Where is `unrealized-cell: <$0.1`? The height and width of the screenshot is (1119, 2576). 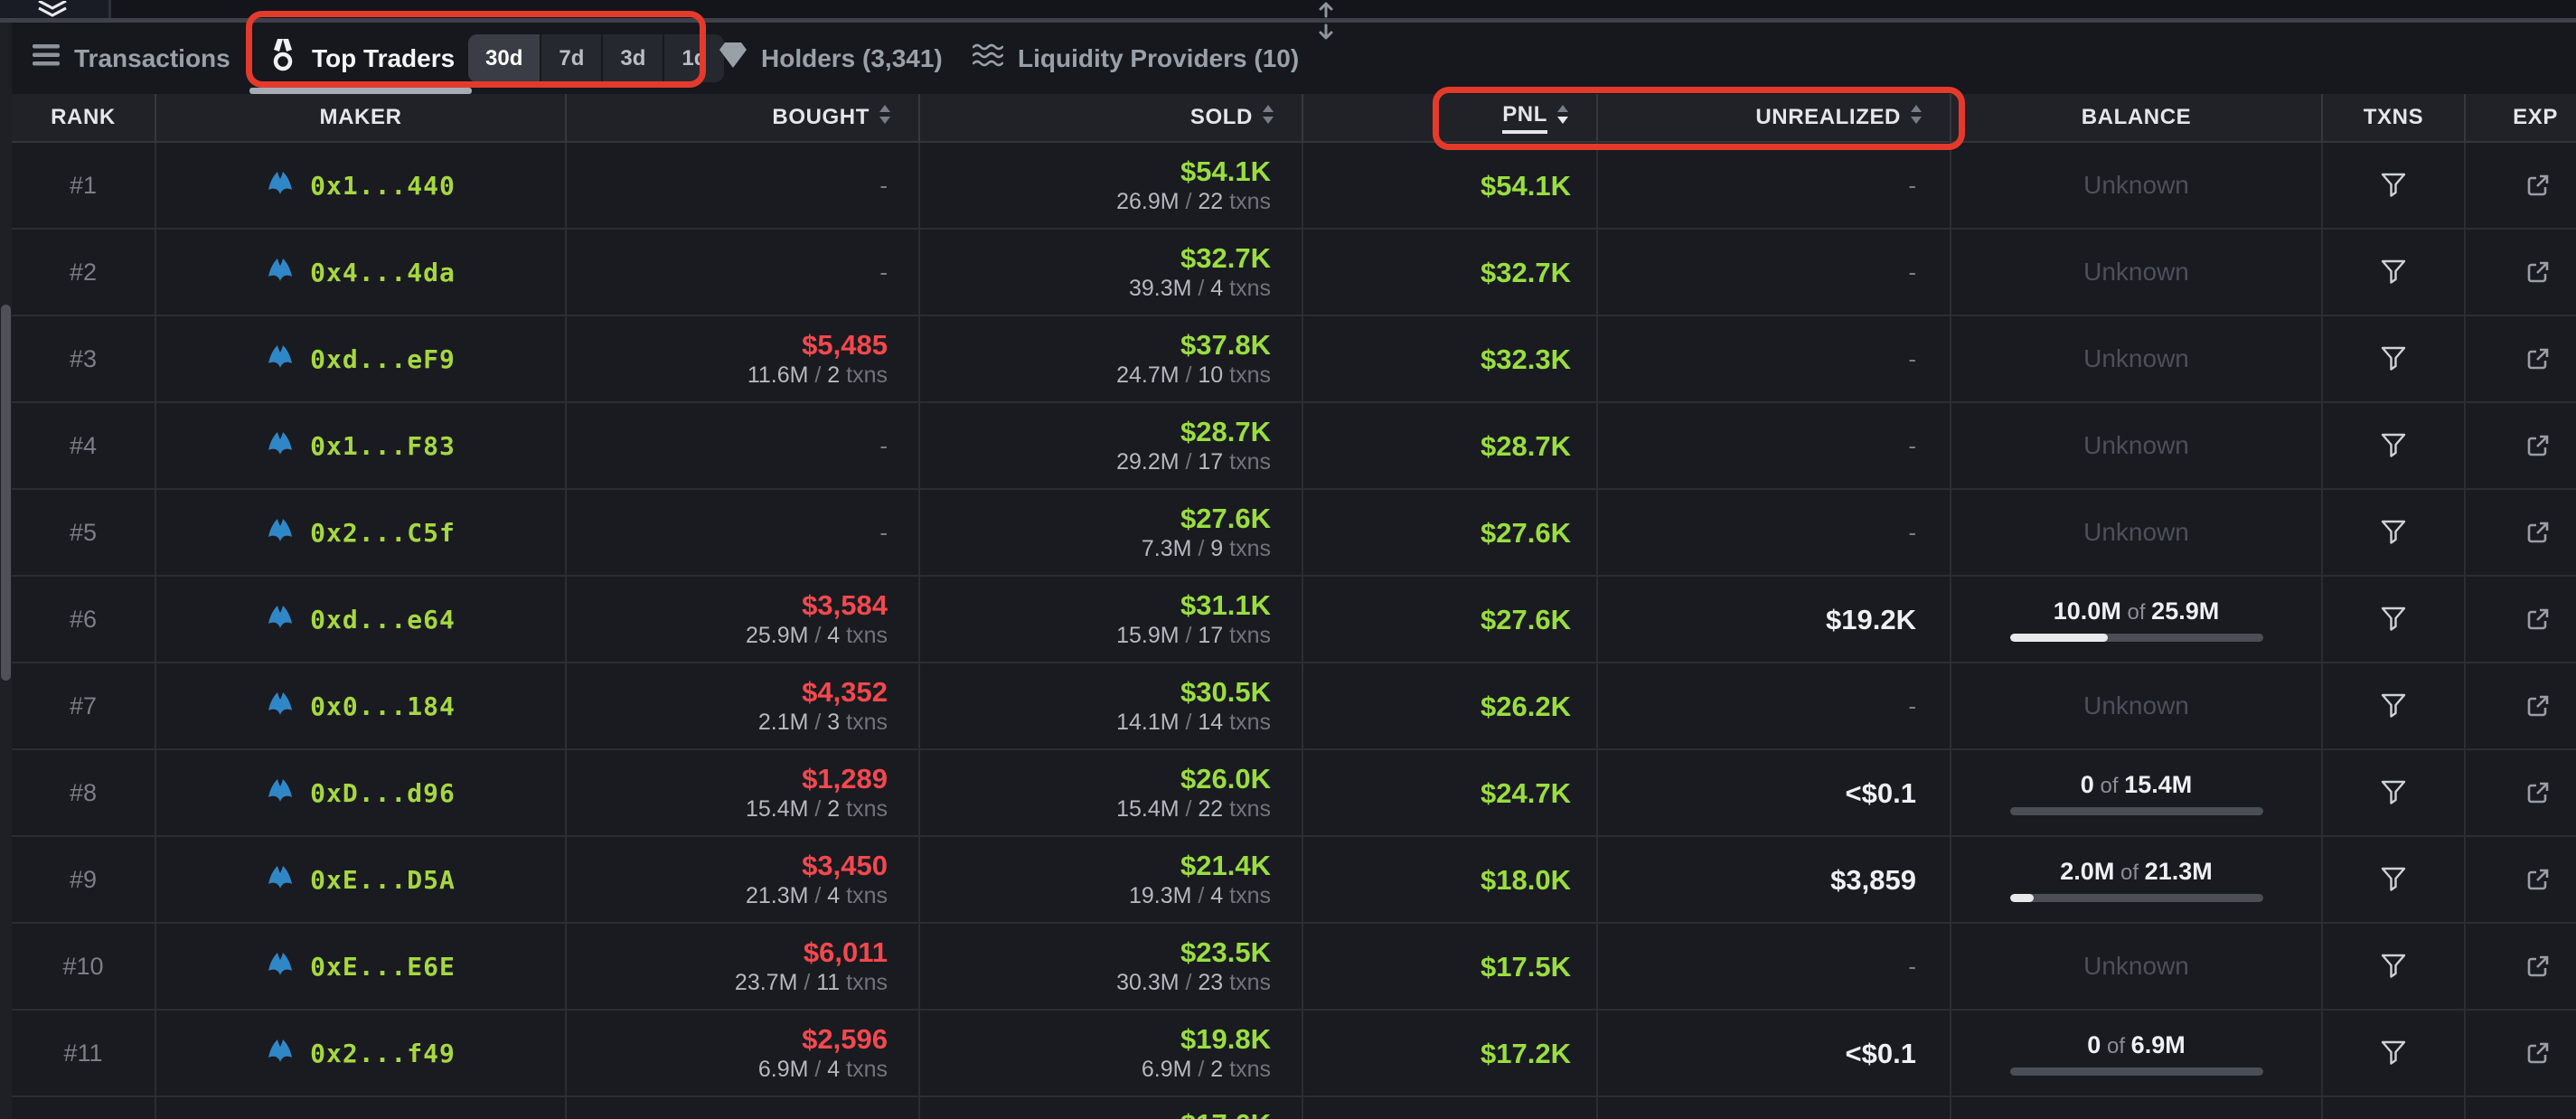 unrealized-cell: <$0.1 is located at coordinates (1774, 1053).